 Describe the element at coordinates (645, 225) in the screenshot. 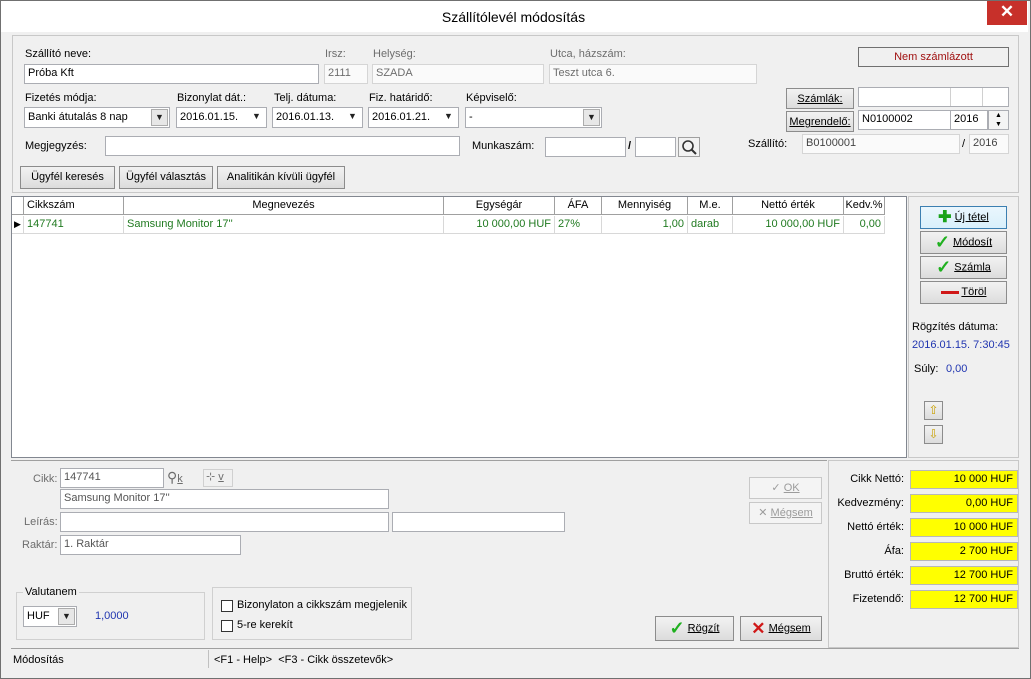

I see `cell-quantity: 1,00` at that location.